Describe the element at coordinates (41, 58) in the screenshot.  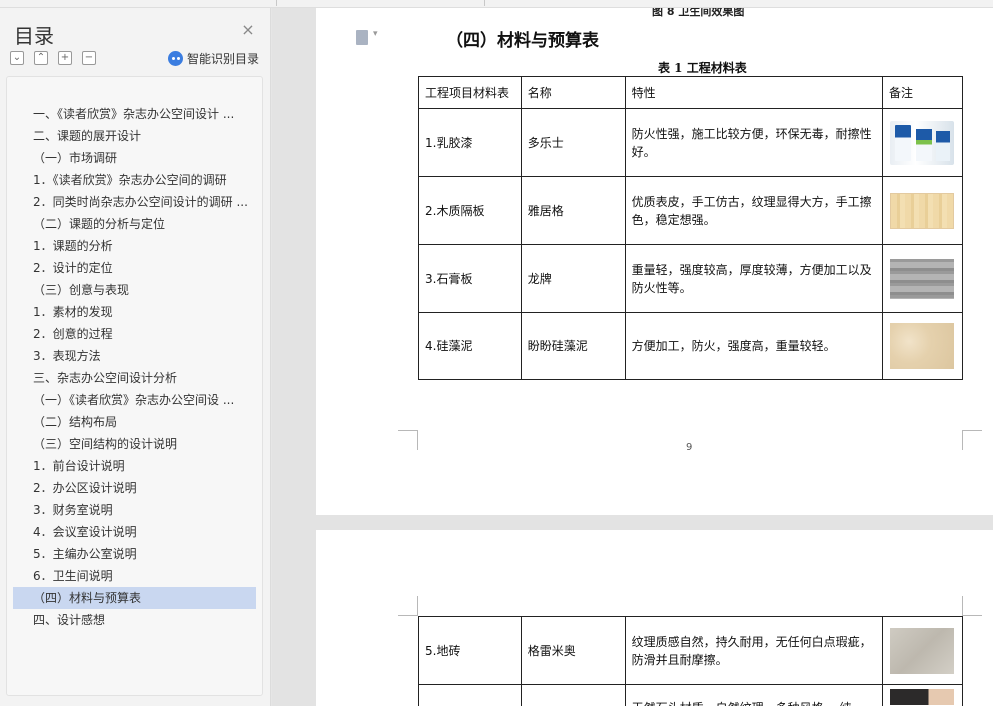
I see `expand-all-icon: ⌃` at that location.